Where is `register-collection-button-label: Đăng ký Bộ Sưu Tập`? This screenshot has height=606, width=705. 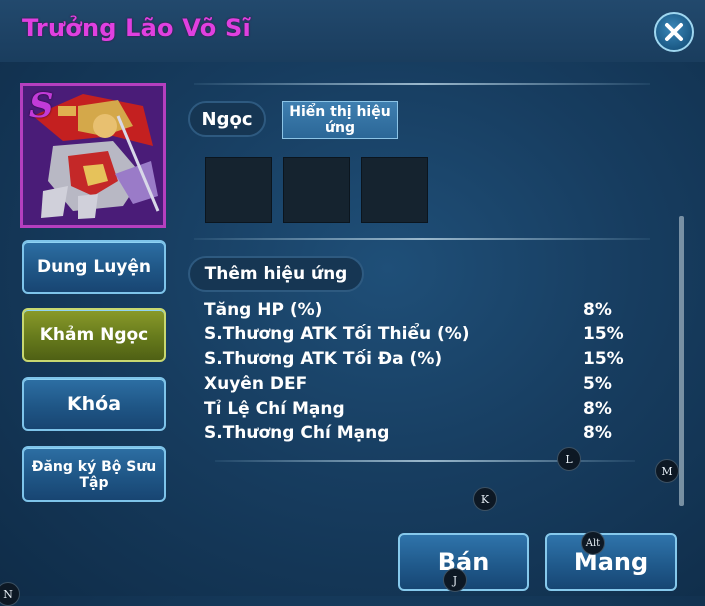
register-collection-button-label: Đăng ký Bộ Sưu Tập is located at coordinates (94, 475).